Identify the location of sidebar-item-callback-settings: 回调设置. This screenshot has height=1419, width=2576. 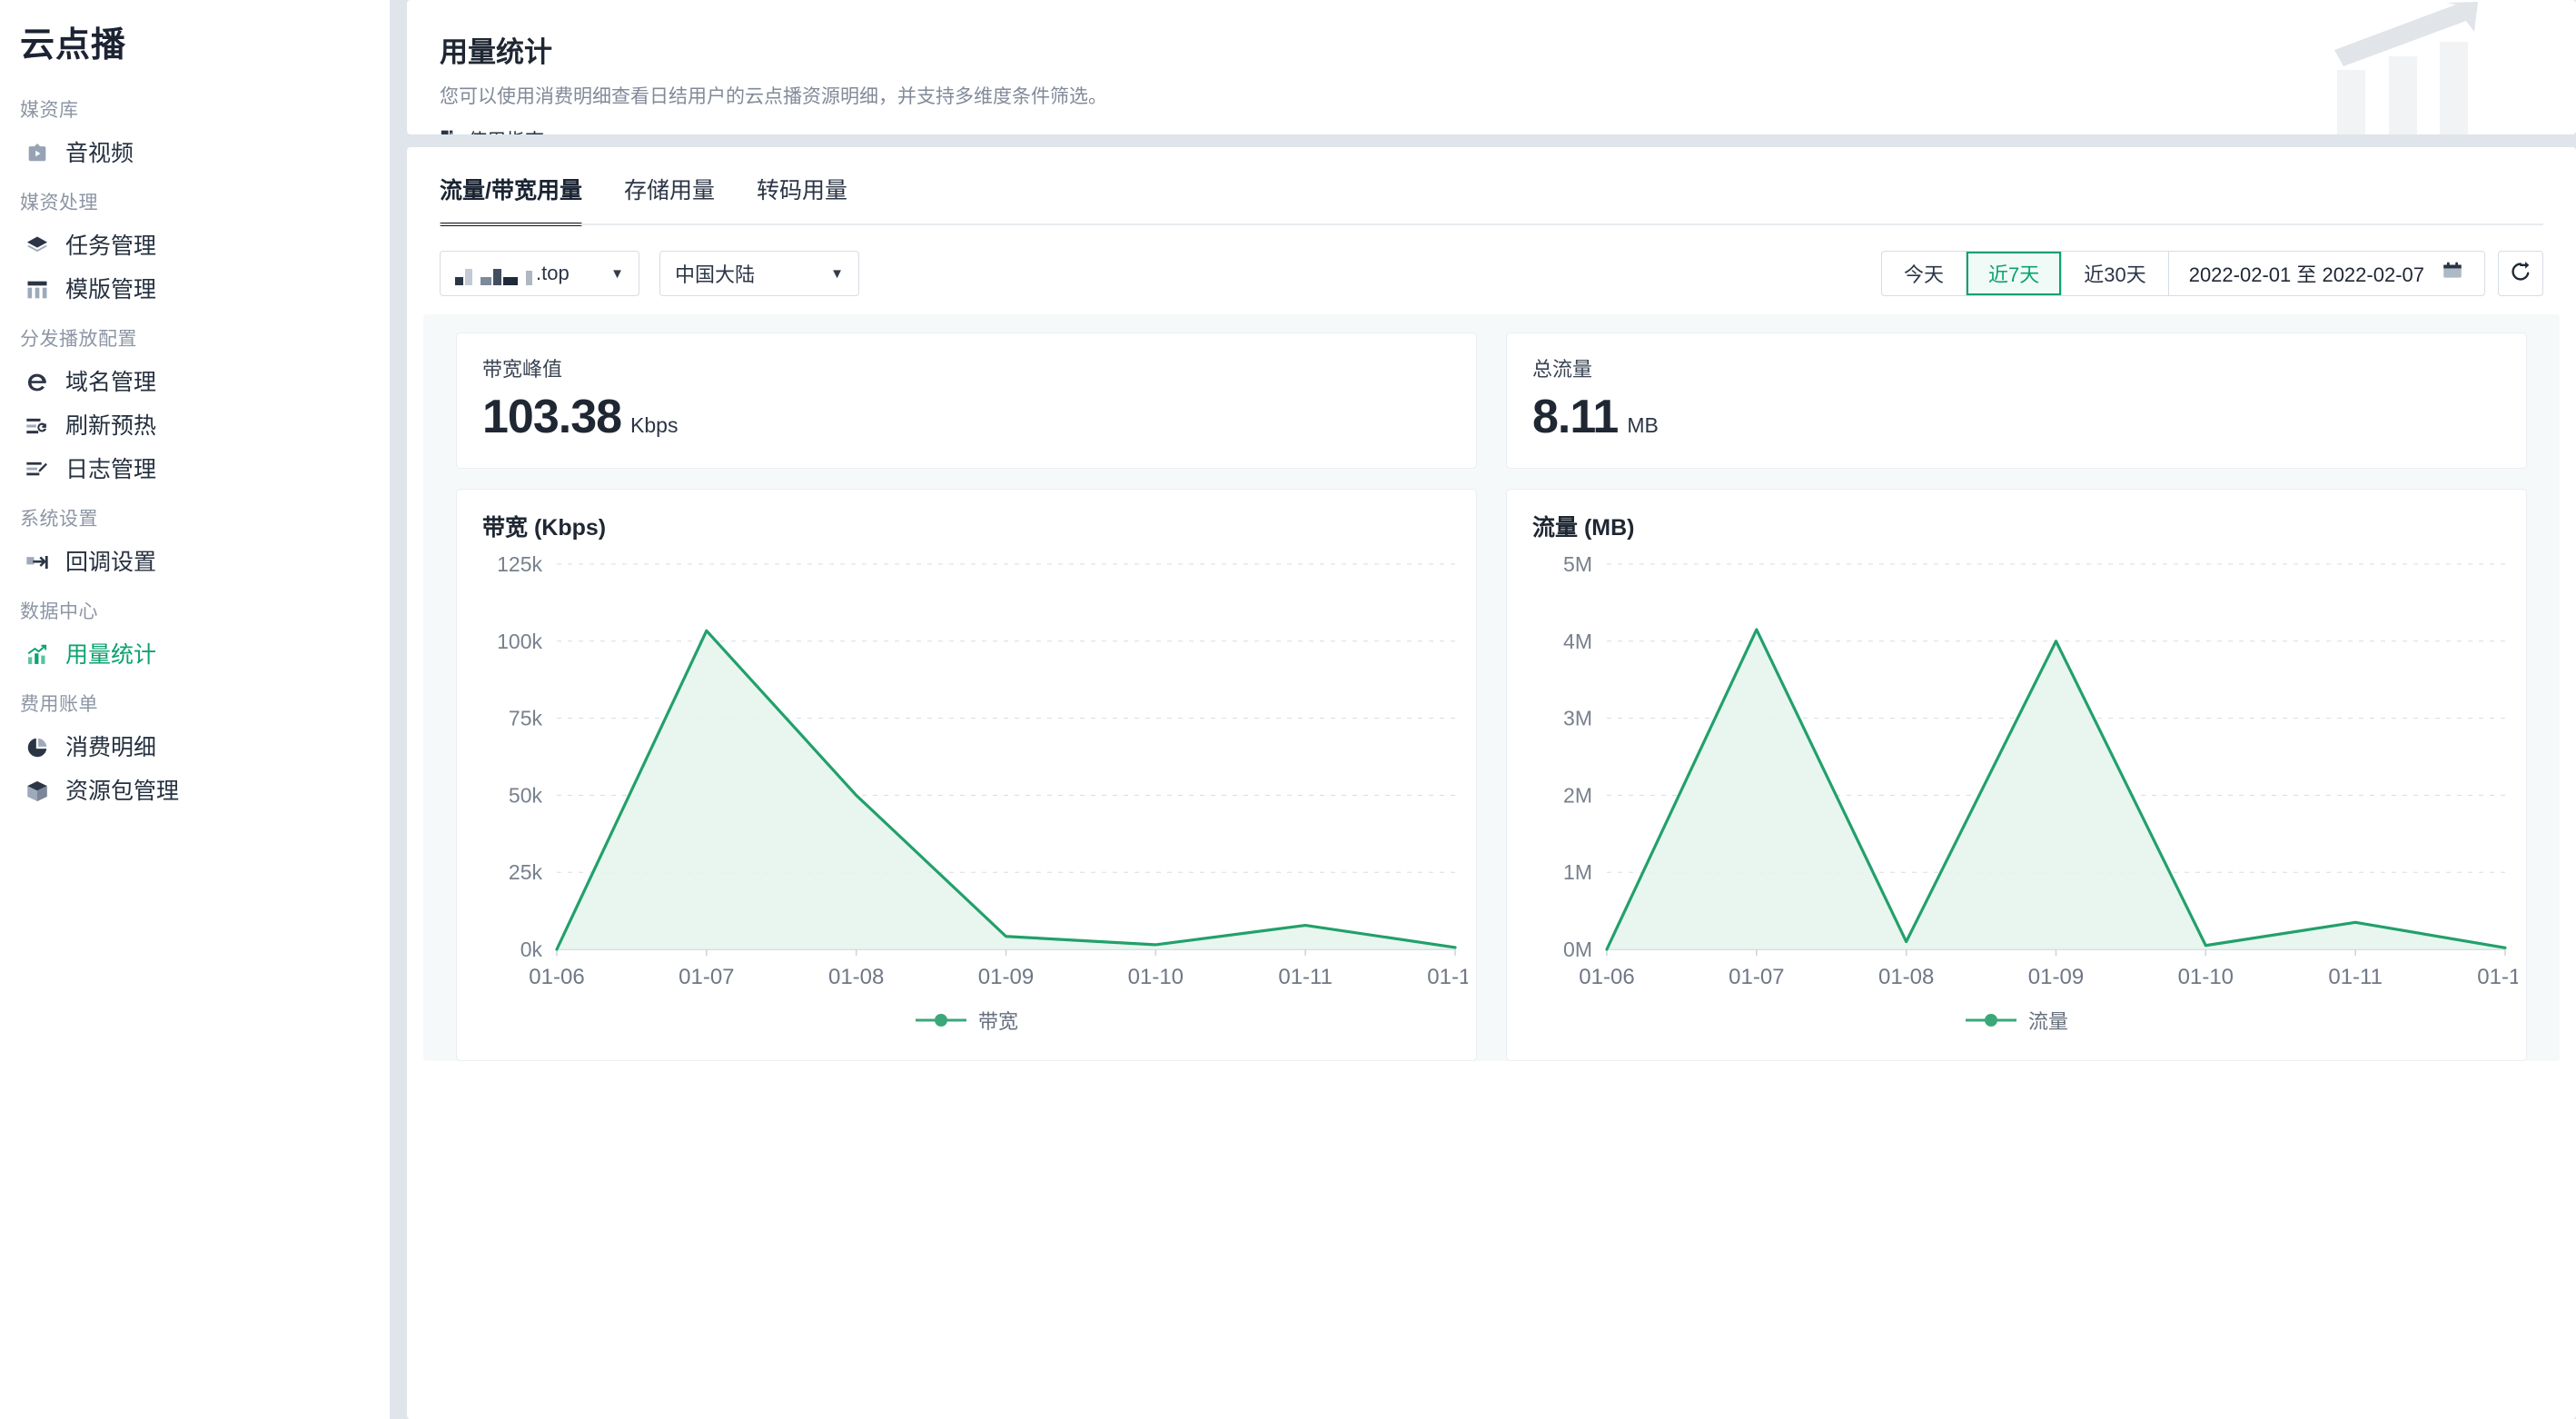
(195, 562).